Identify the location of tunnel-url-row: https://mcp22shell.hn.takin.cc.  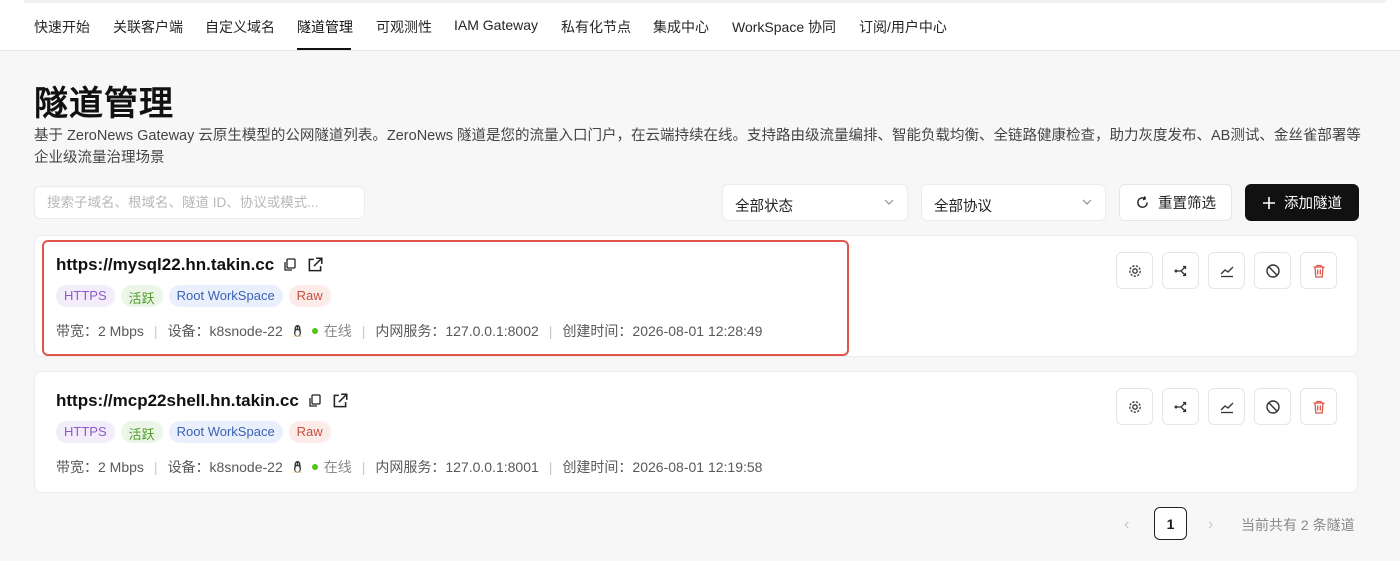
(202, 401).